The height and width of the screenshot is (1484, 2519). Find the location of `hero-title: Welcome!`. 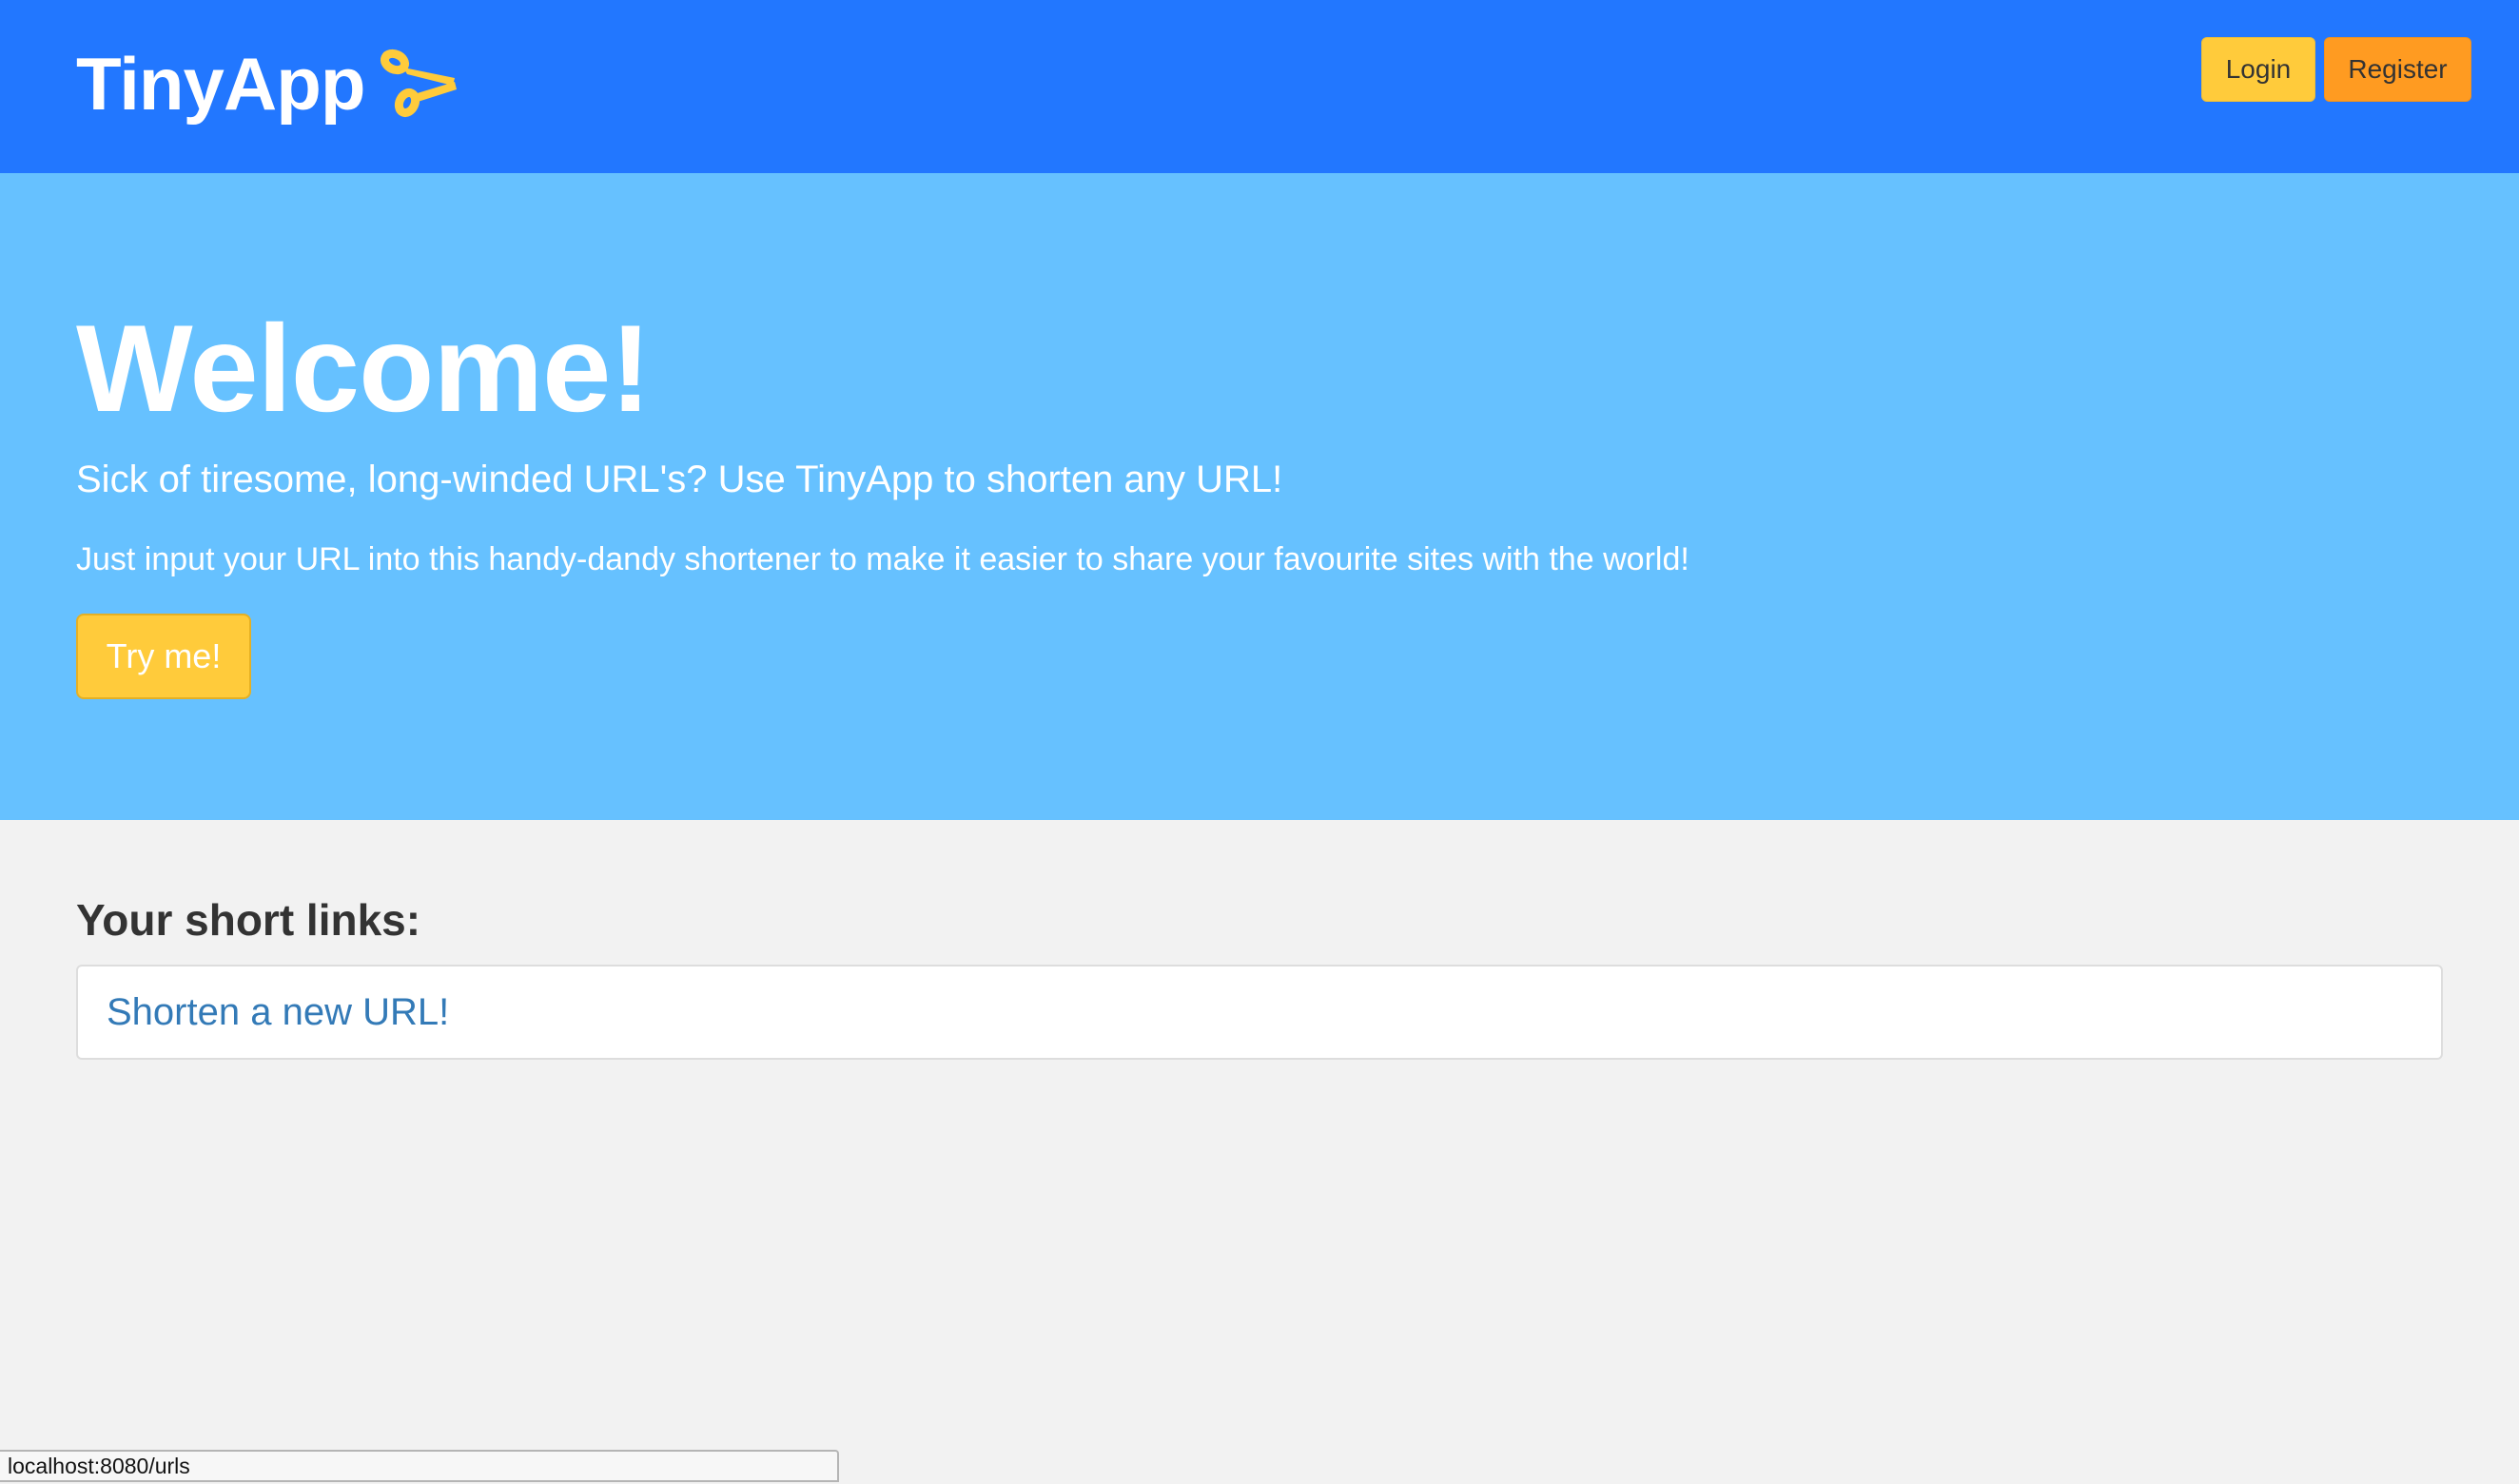

hero-title: Welcome! is located at coordinates (364, 368).